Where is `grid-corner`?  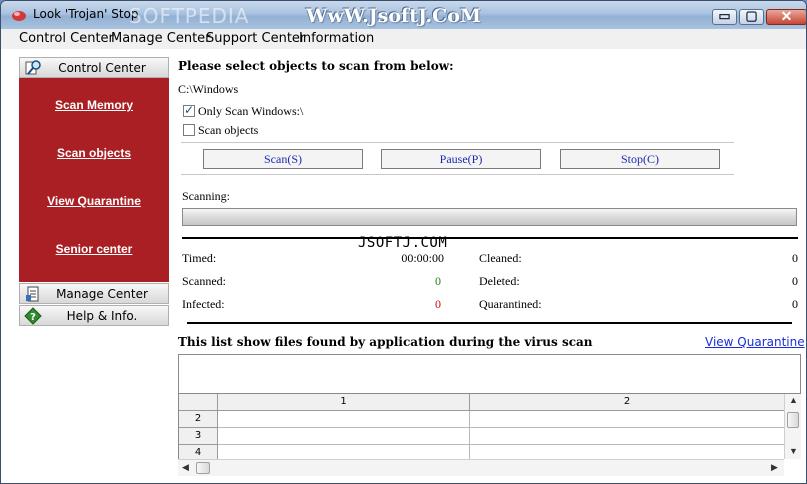 grid-corner is located at coordinates (198, 402).